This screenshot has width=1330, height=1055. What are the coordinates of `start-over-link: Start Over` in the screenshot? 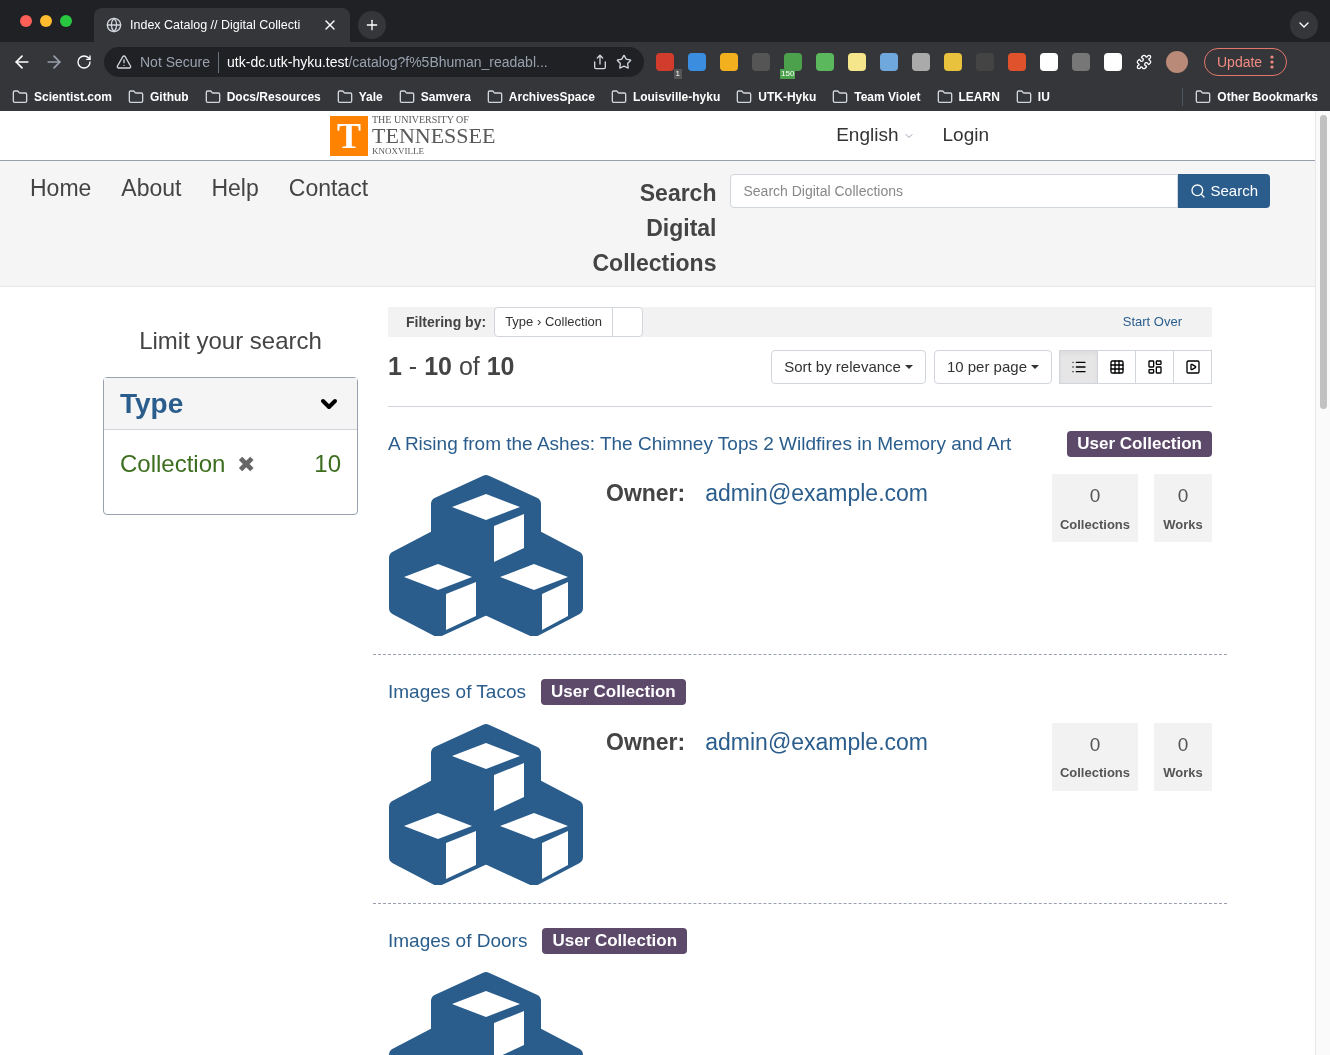 It's located at (1152, 322).